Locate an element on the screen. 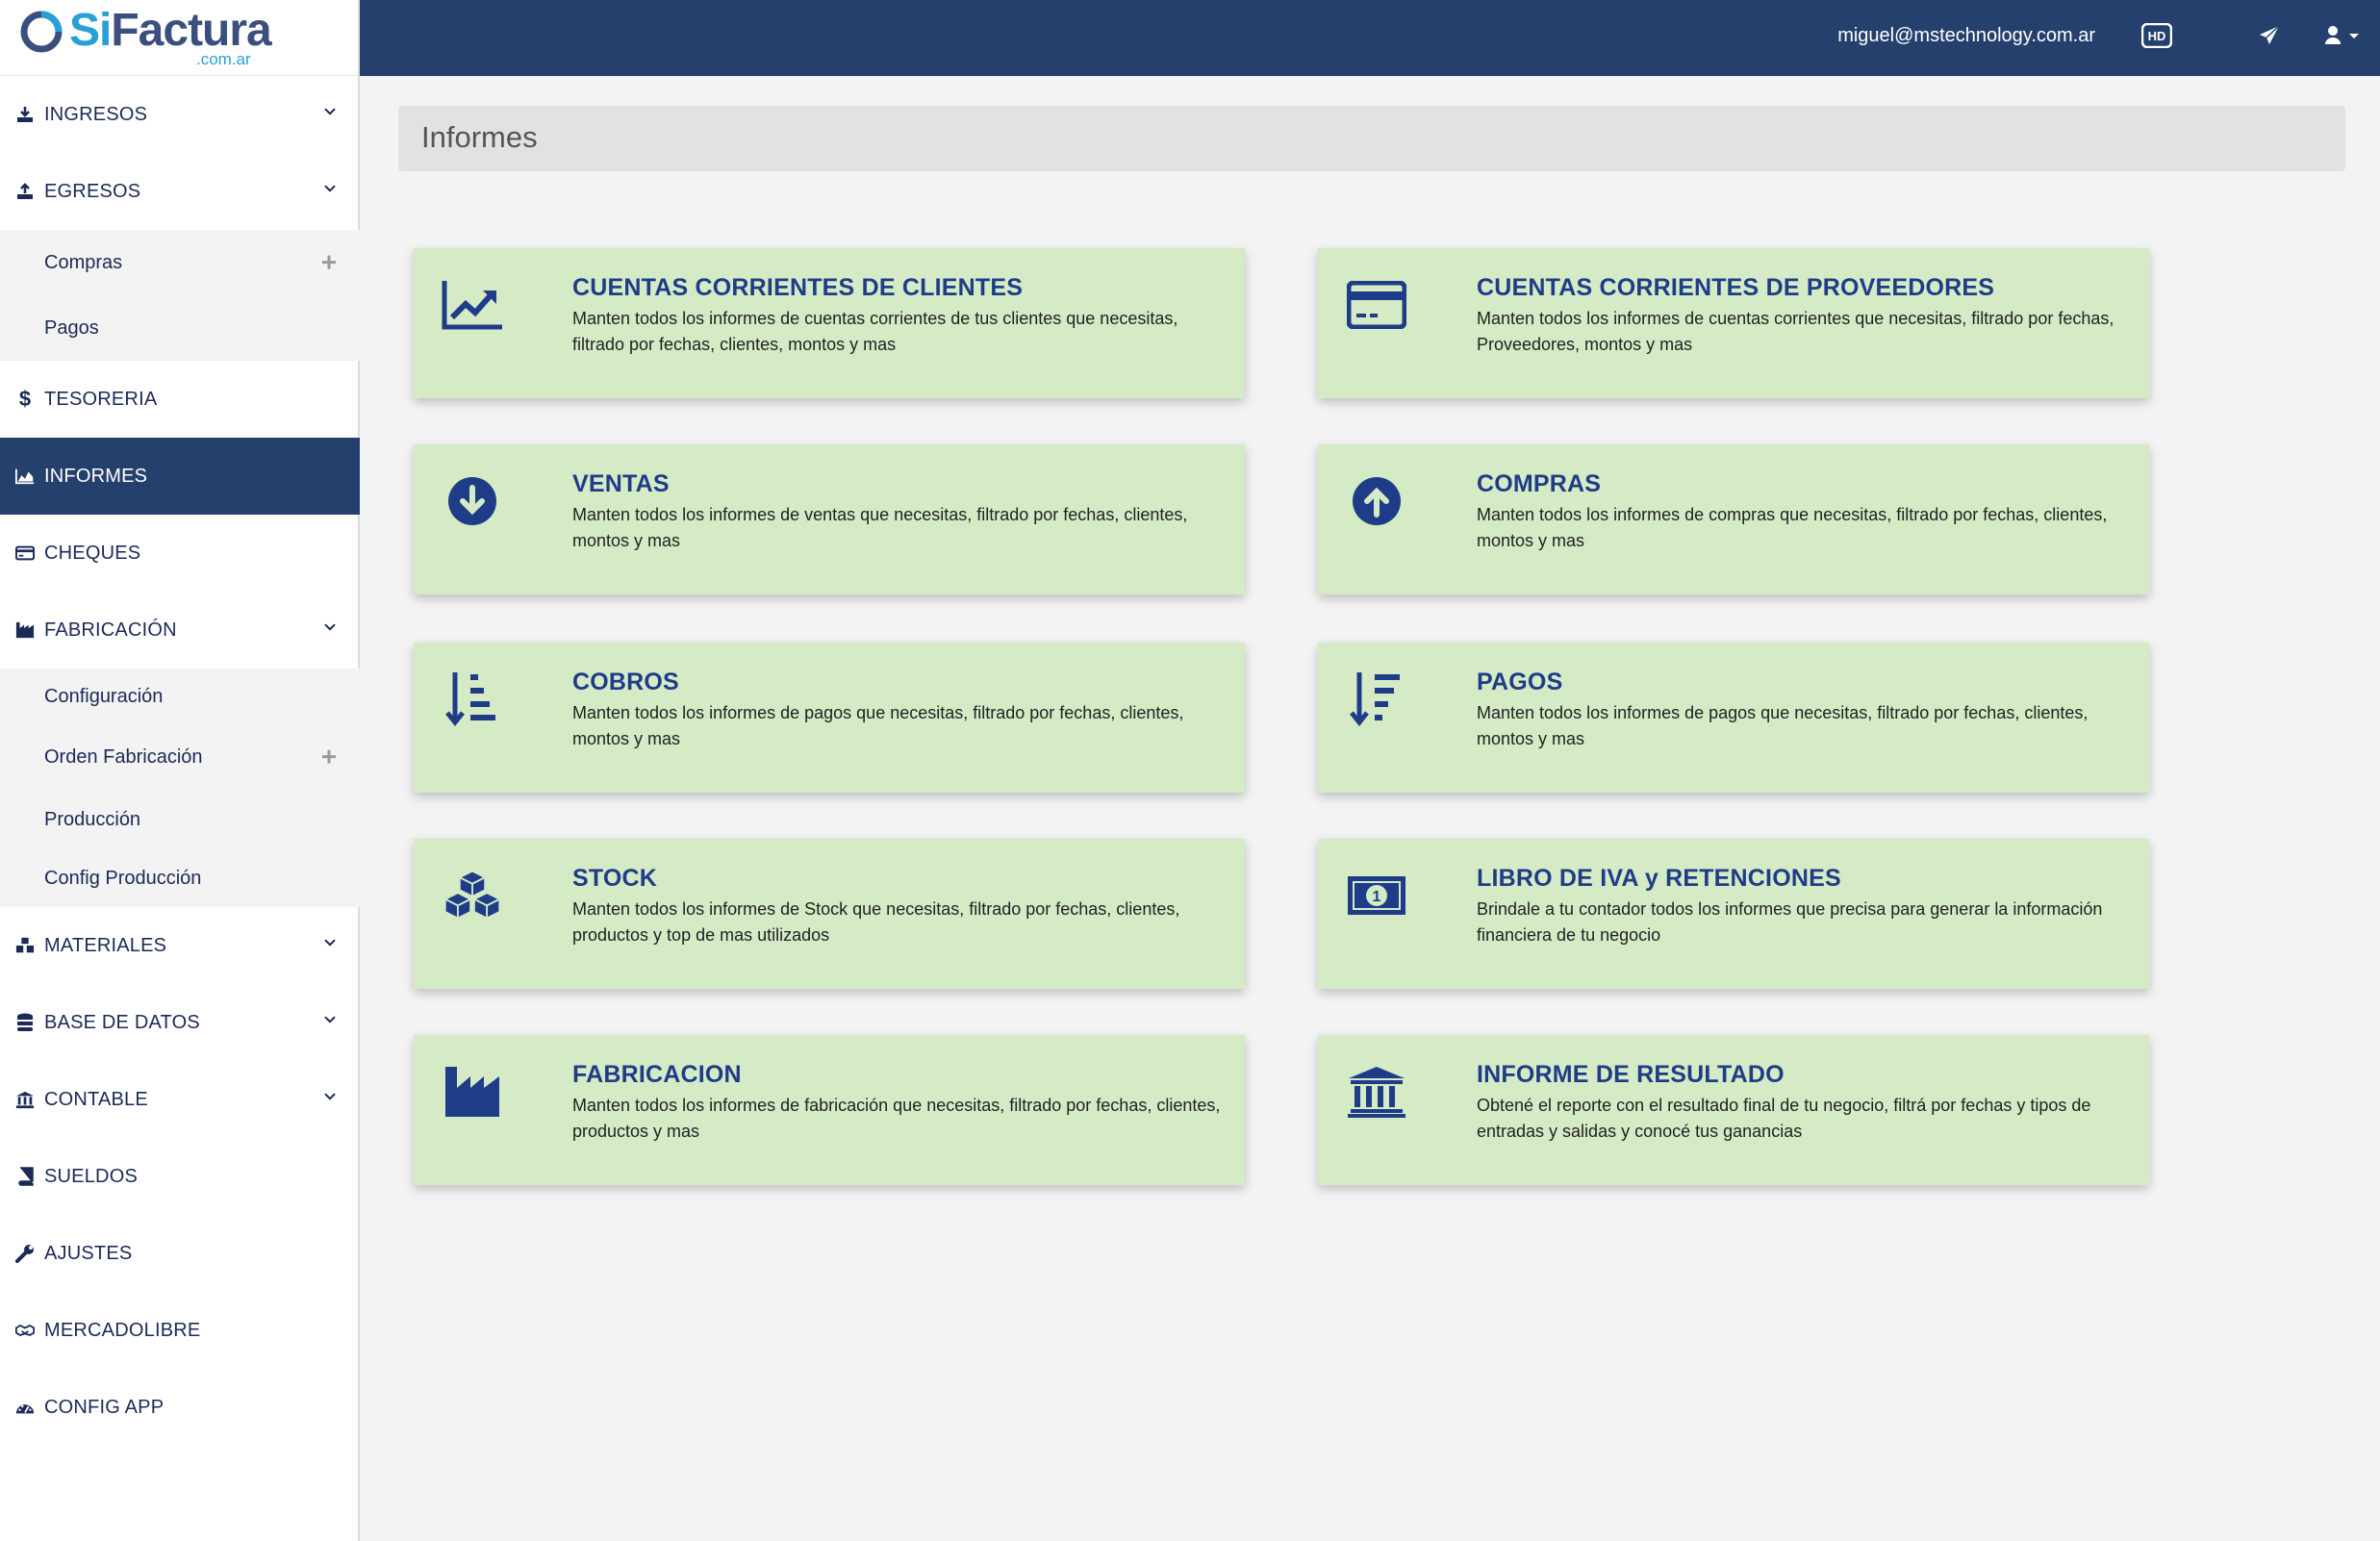  sidebar-item-label: CHEQUES is located at coordinates (93, 553).